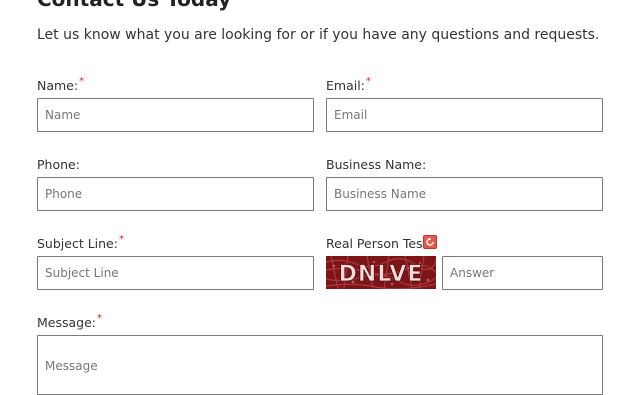 Image resolution: width=640 pixels, height=395 pixels. I want to click on captcha-image: DNLVE, so click(381, 272).